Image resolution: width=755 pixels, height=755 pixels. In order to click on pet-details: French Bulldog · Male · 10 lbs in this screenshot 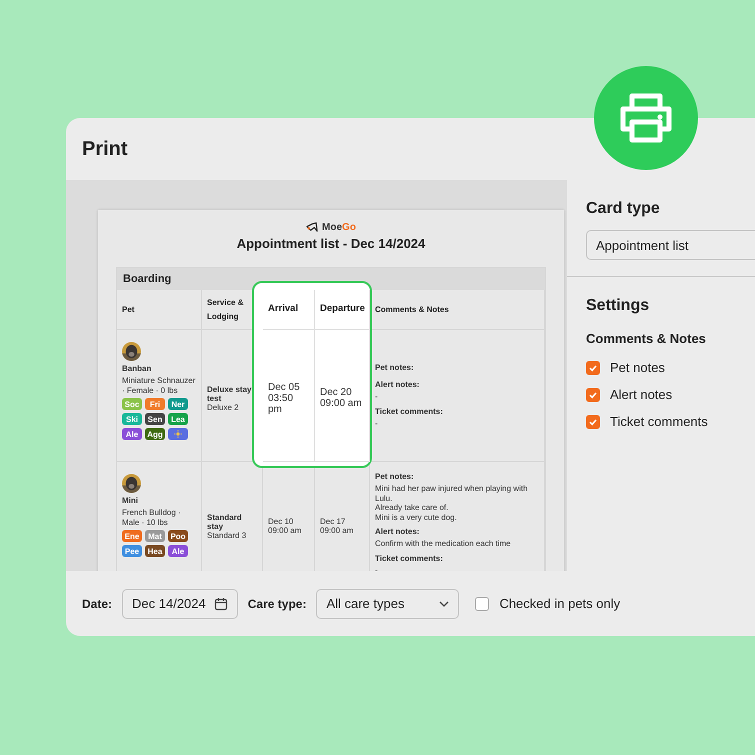, I will do `click(152, 518)`.